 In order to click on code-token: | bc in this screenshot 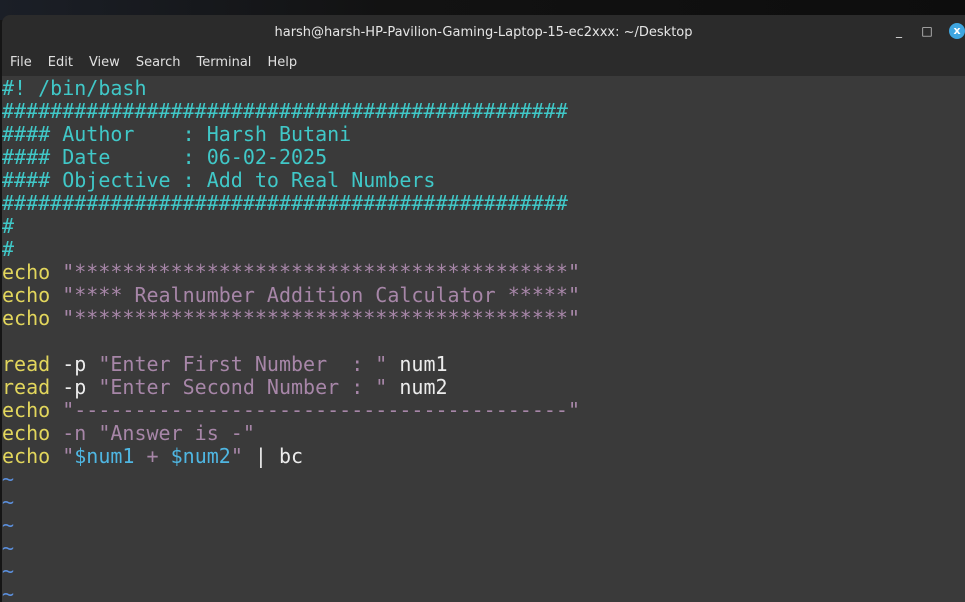, I will do `click(273, 456)`.